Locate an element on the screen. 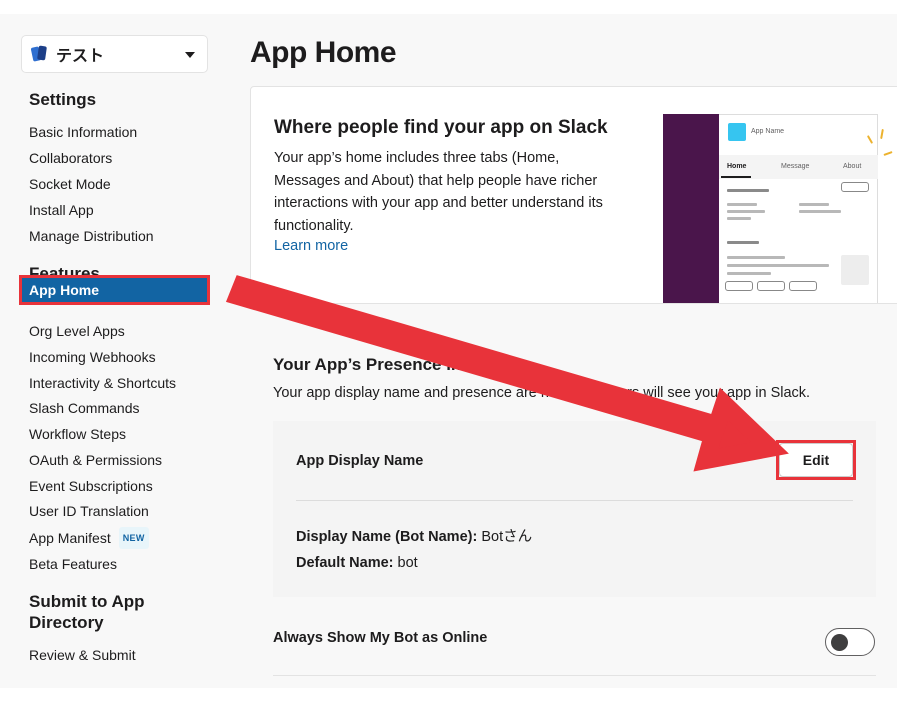 The height and width of the screenshot is (718, 897). default-name-key: Default Name: is located at coordinates (345, 563).